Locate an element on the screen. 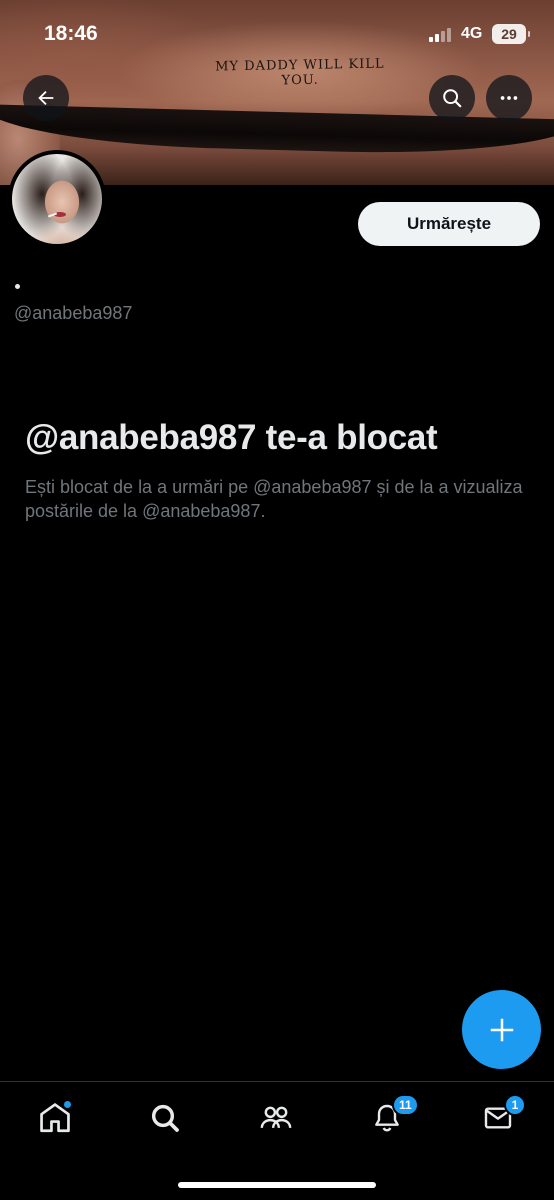 This screenshot has height=1200, width=554. plus-icon is located at coordinates (501, 1029).